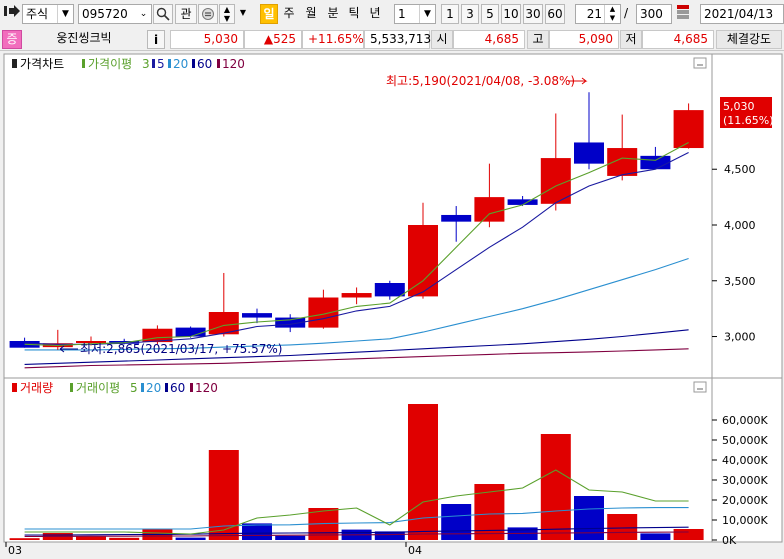  I want to click on tab-label: 년, so click(375, 13).